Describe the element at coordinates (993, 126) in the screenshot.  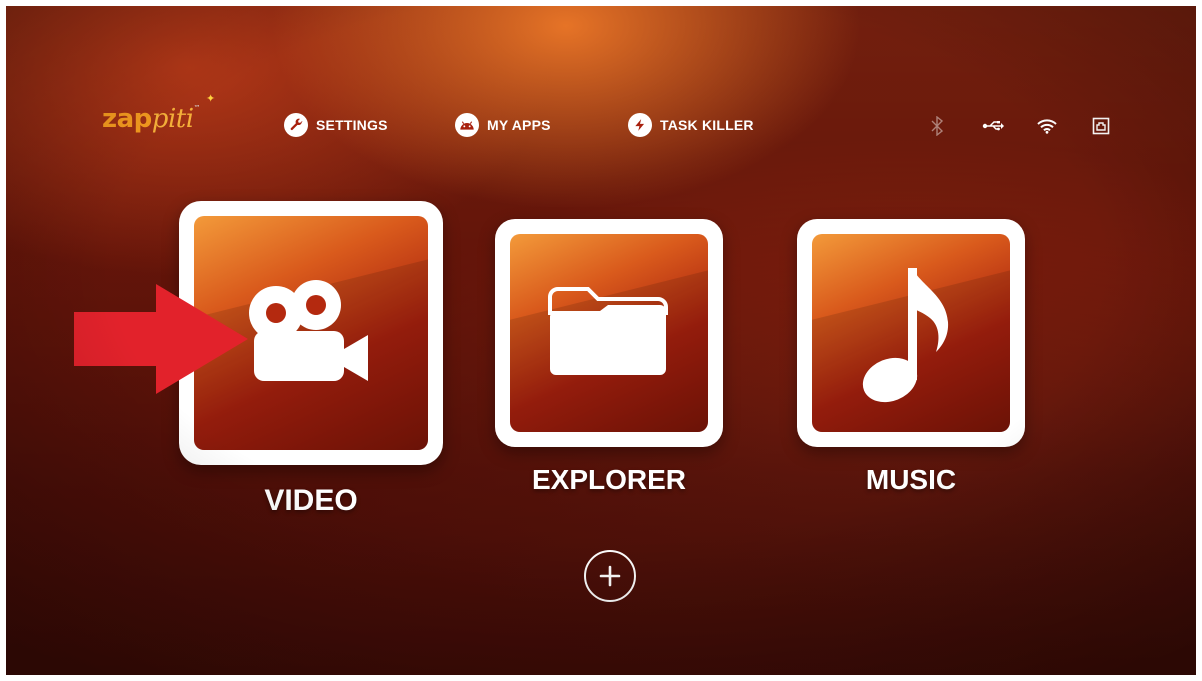
I see `usb-icon` at that location.